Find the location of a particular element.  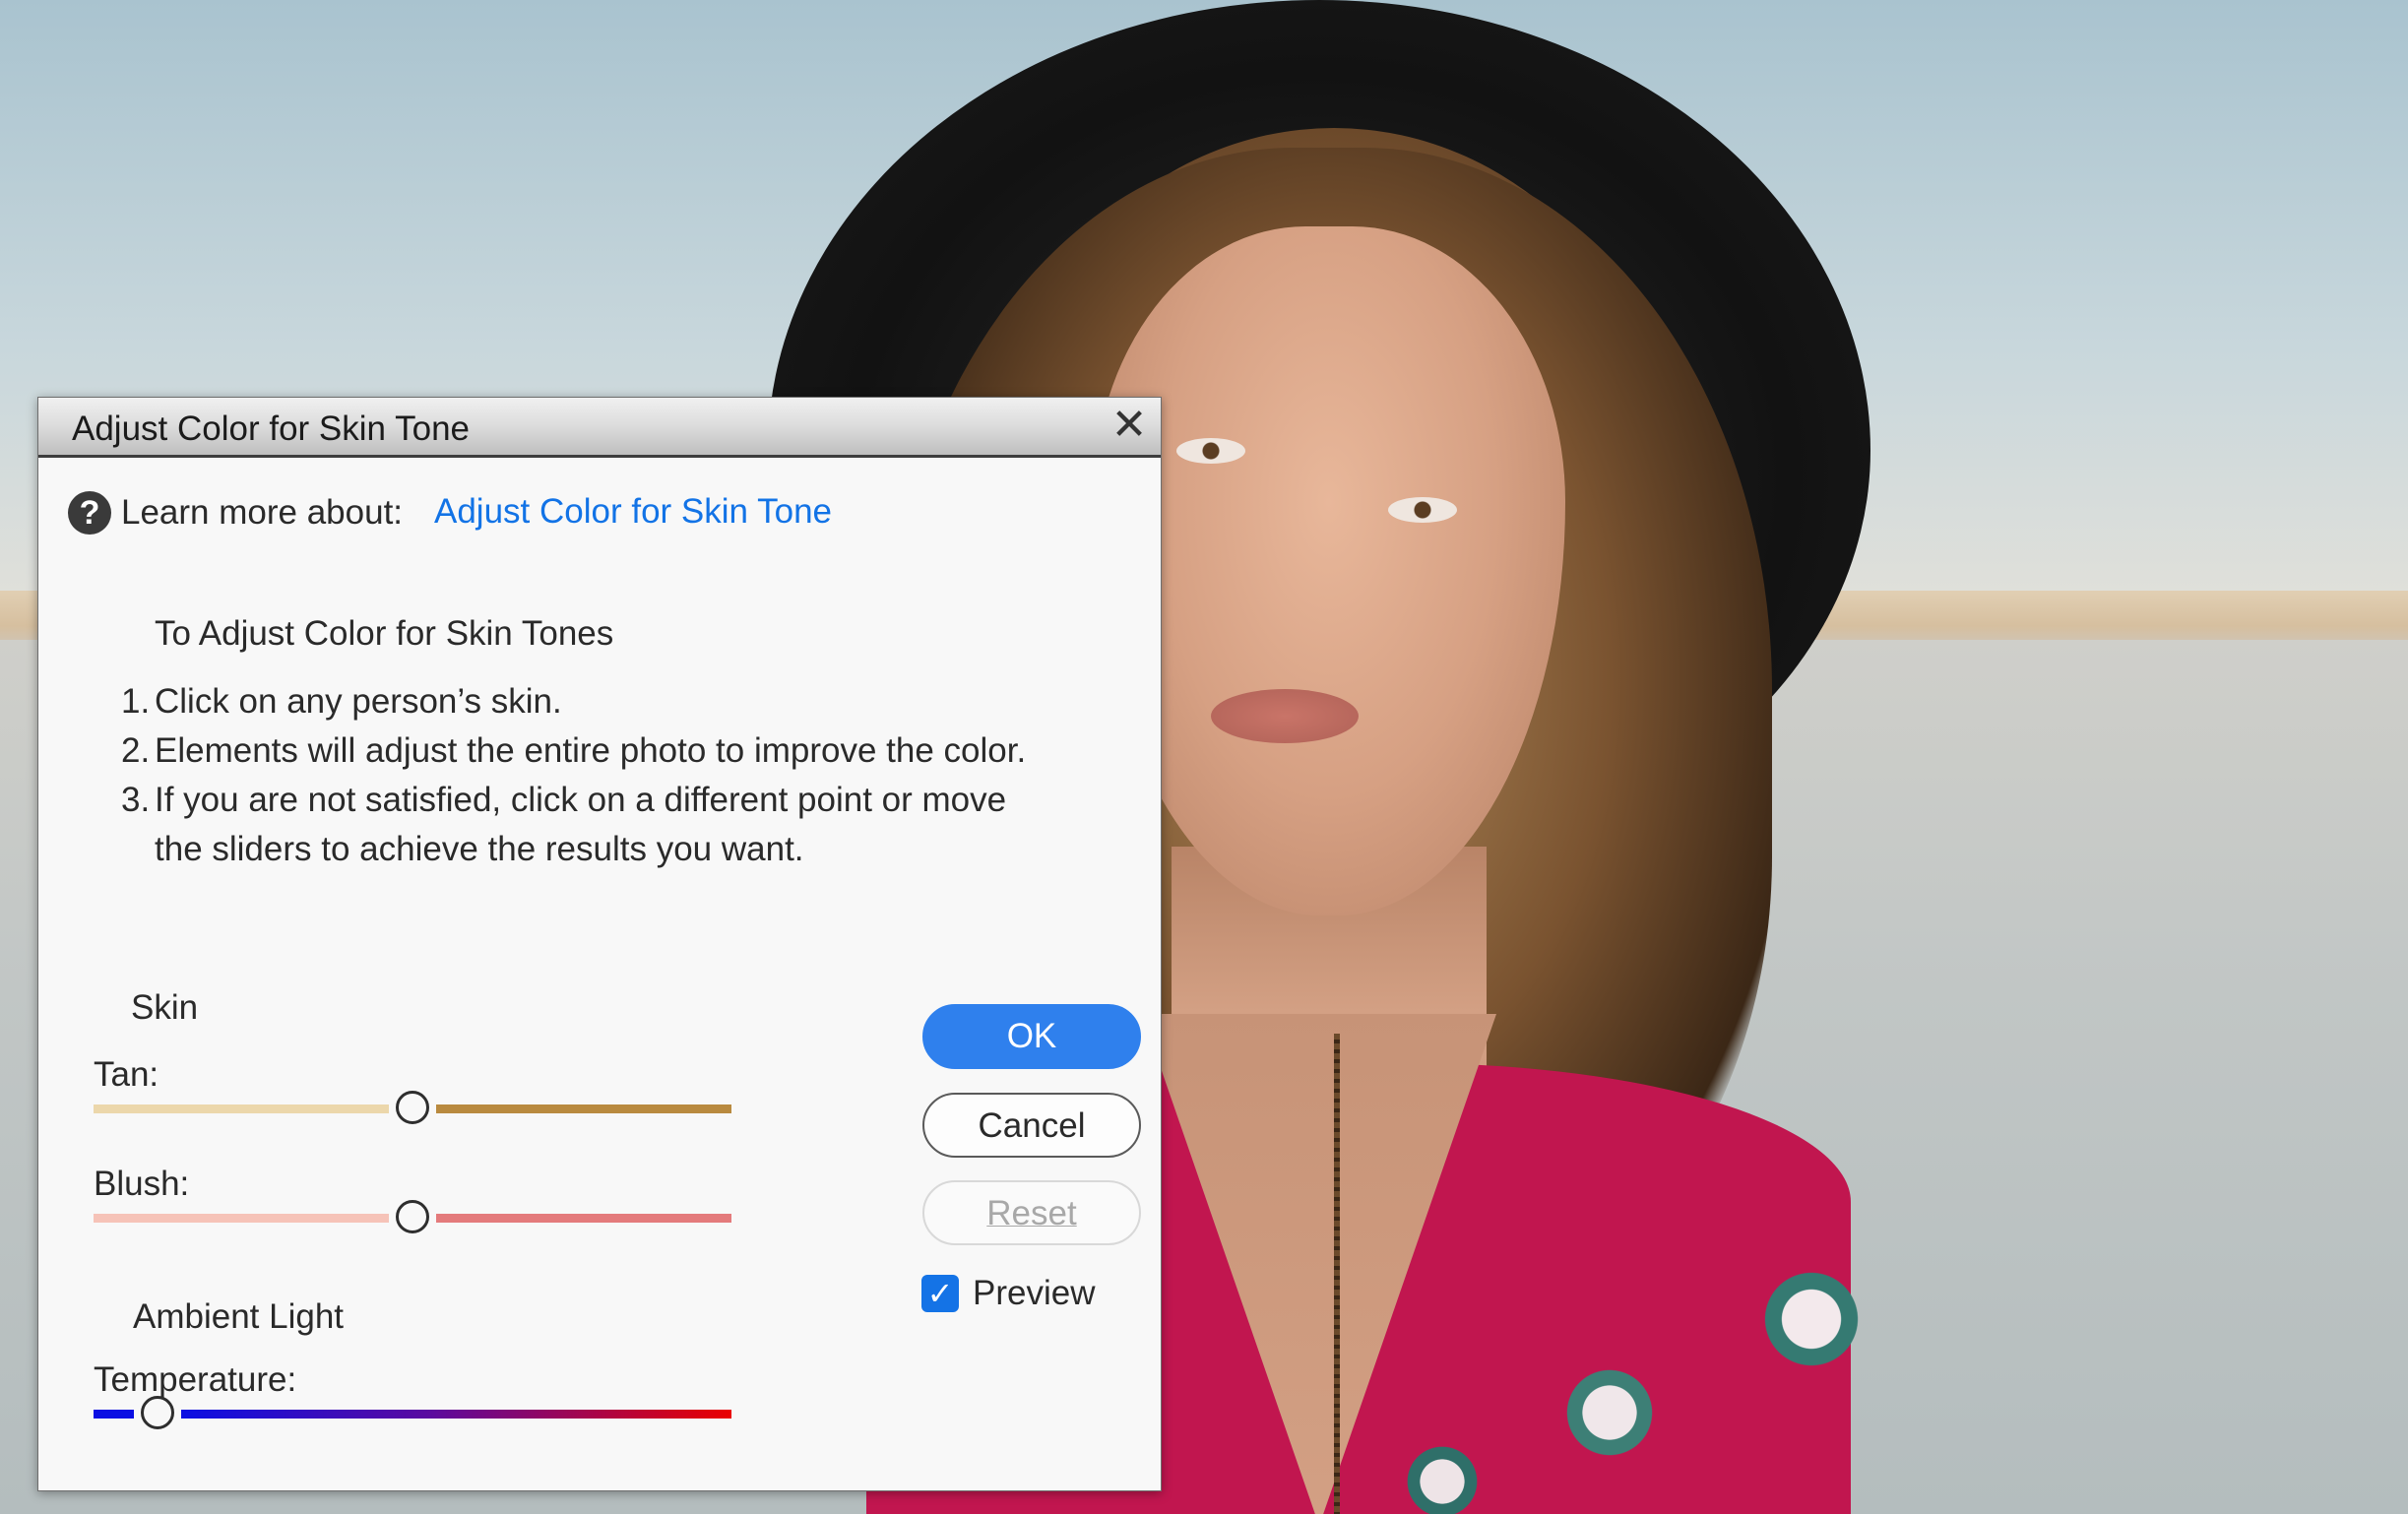

ambient-light-section-label: Ambient Light is located at coordinates (239, 1316).